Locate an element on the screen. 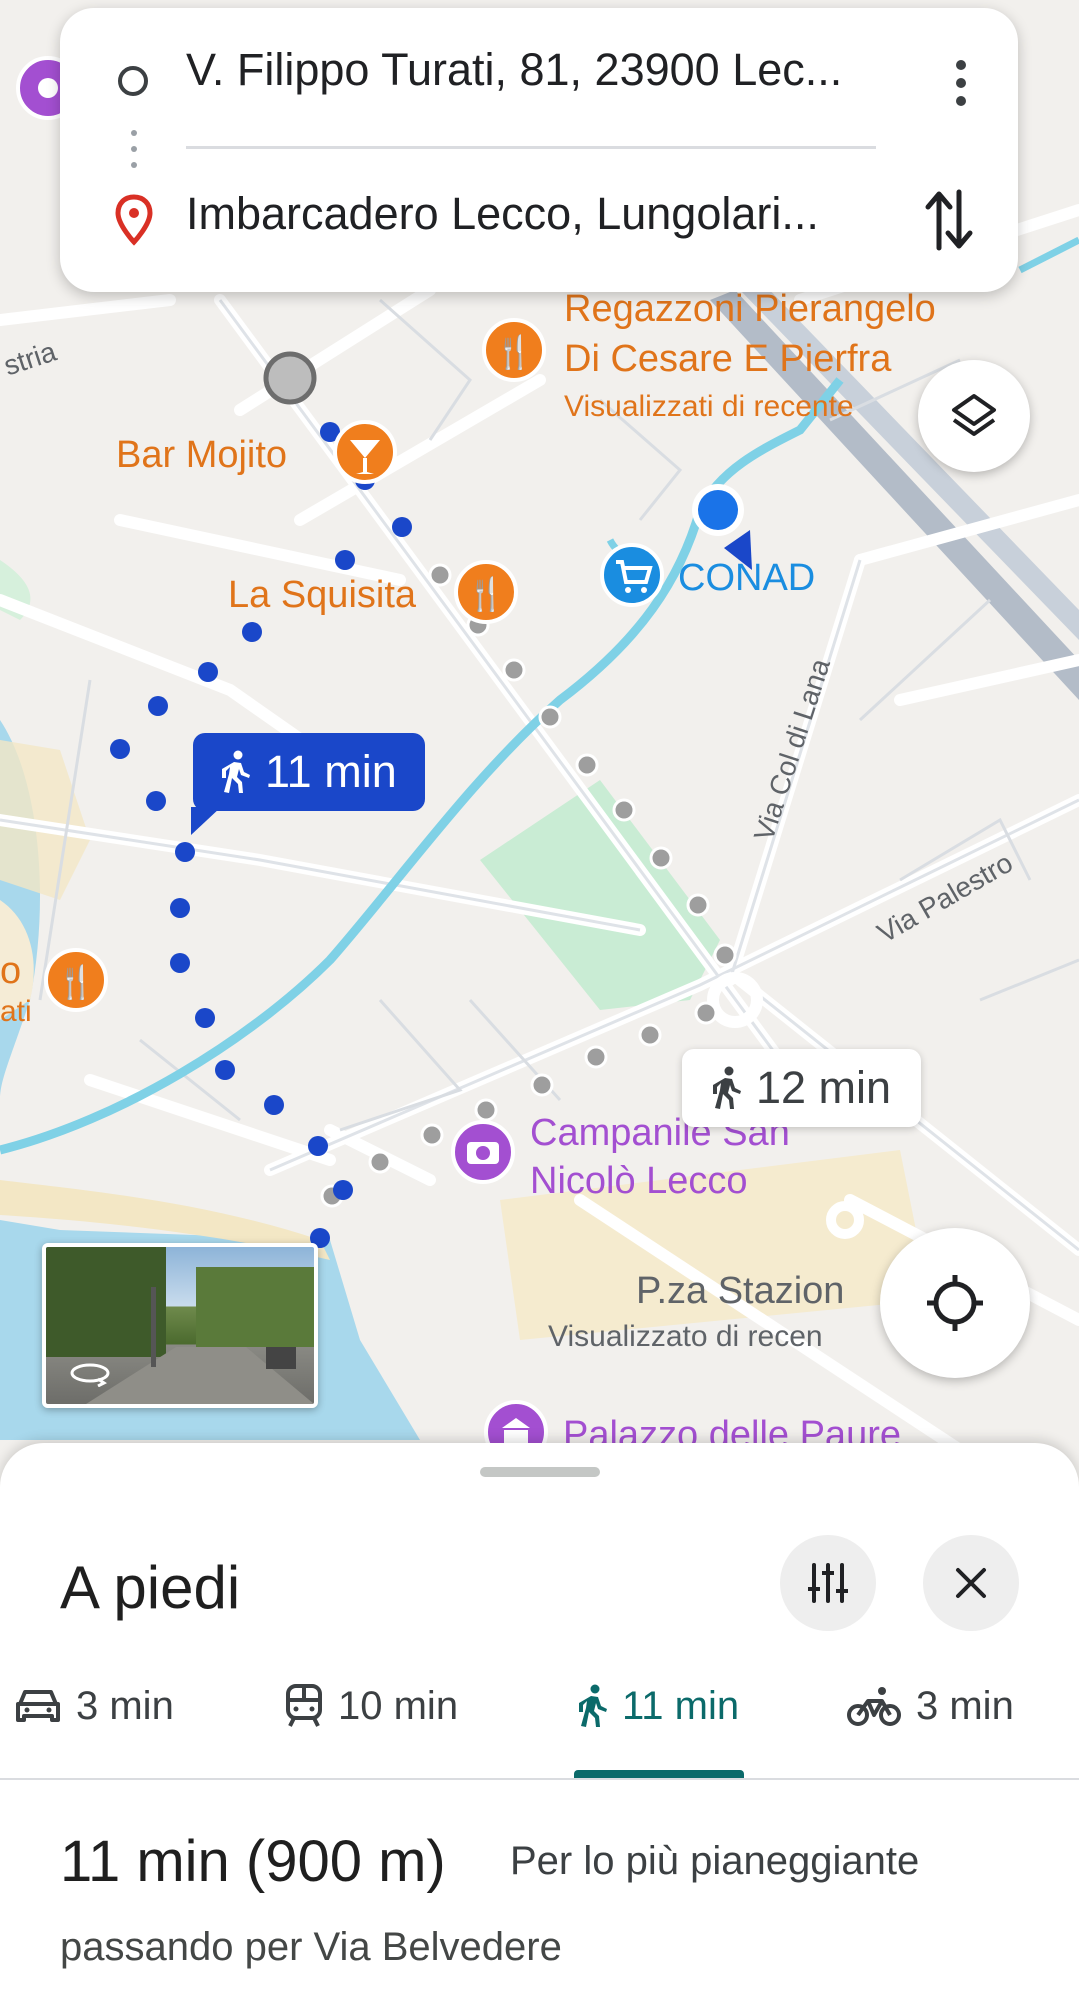 The width and height of the screenshot is (1079, 1999). bike-icon is located at coordinates (874, 1706).